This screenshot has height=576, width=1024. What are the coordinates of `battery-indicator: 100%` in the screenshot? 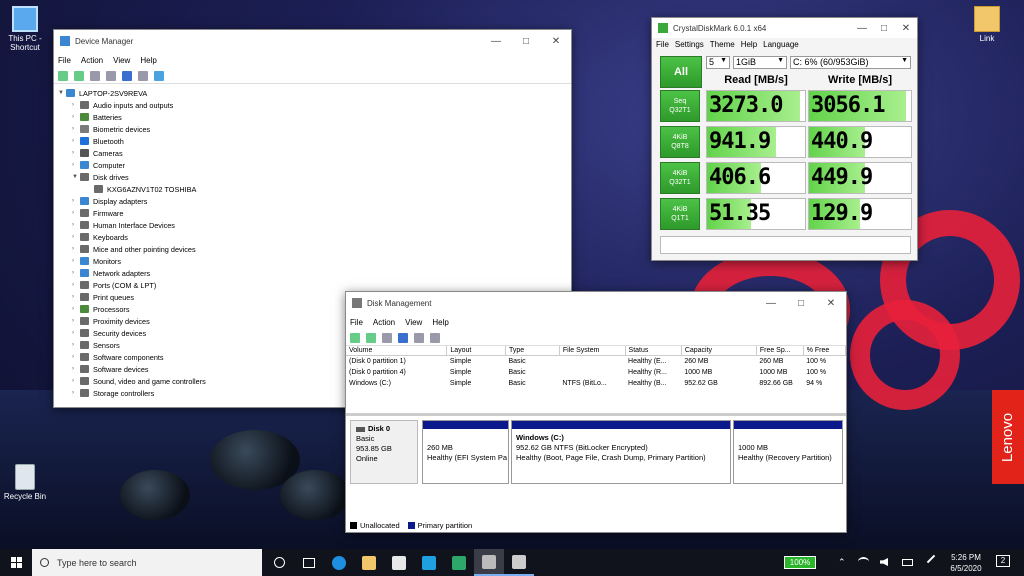 It's located at (800, 562).